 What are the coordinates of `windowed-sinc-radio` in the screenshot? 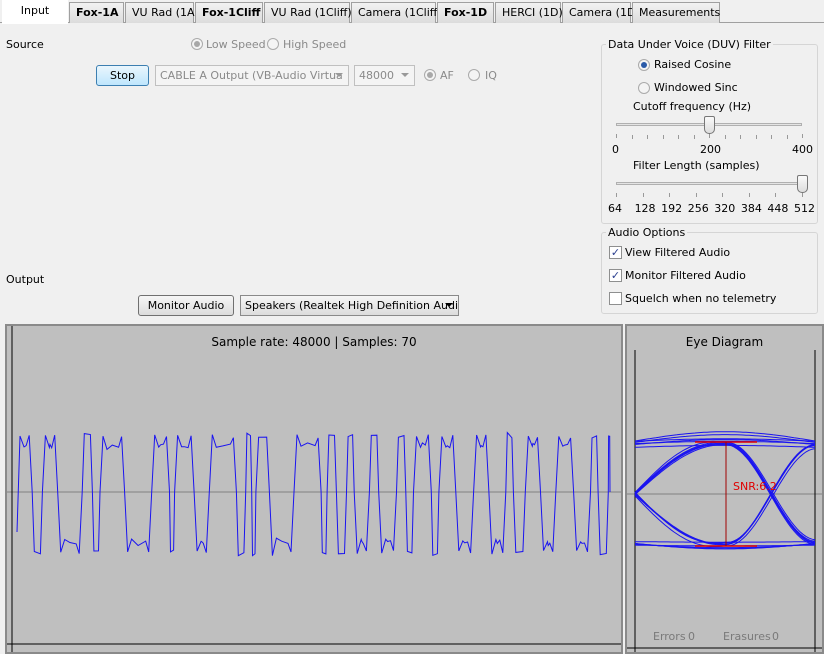 It's located at (644, 88).